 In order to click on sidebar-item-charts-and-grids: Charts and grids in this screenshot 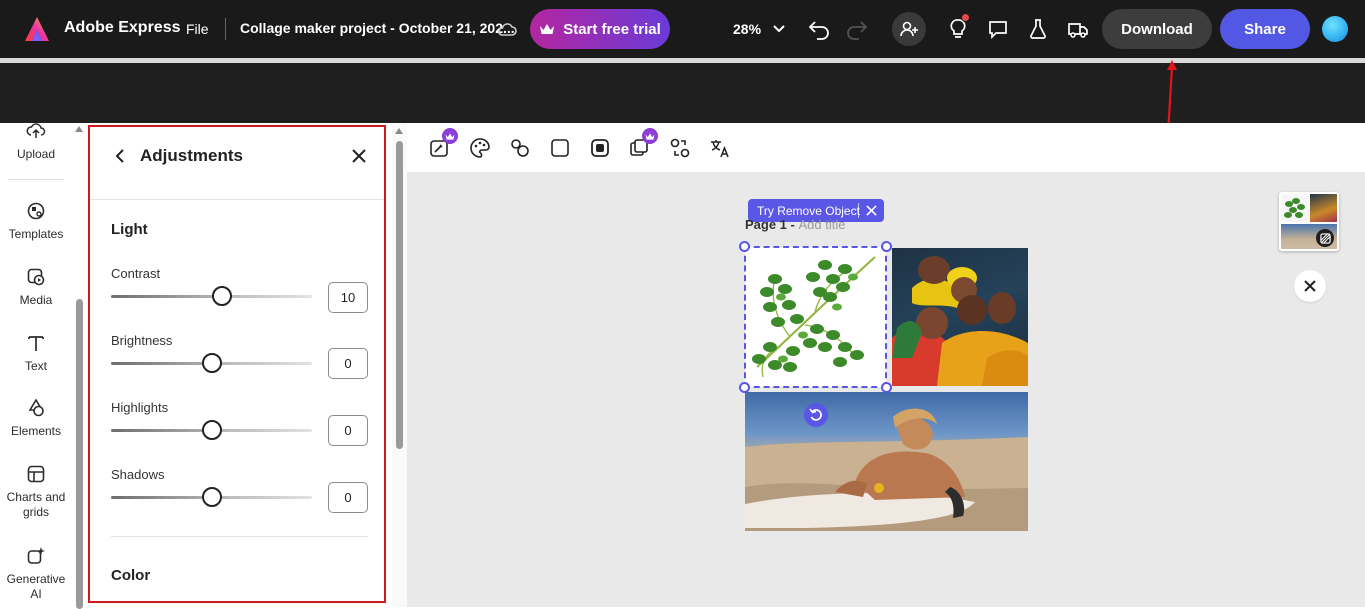, I will do `click(36, 492)`.